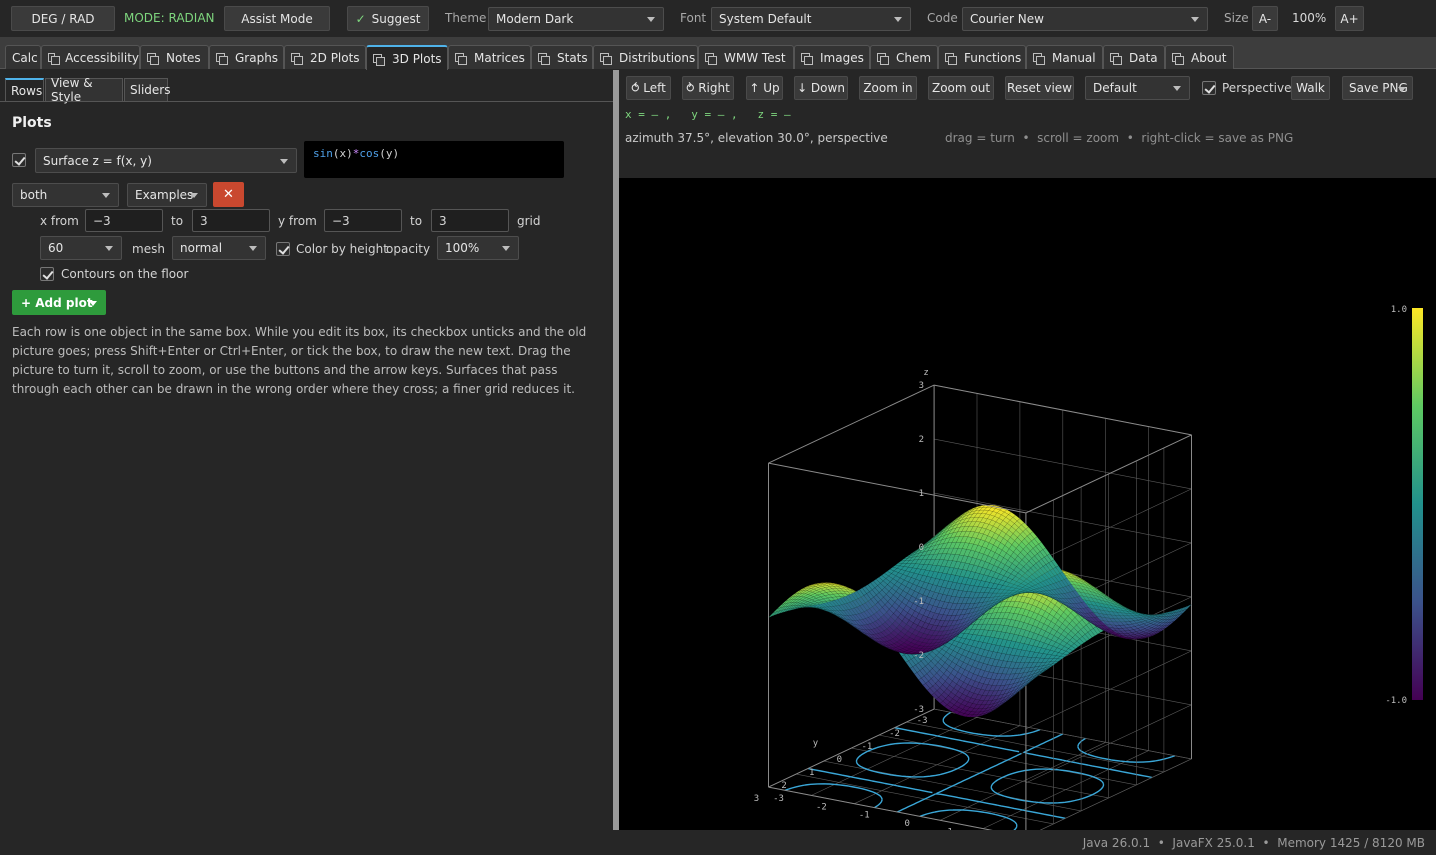 The height and width of the screenshot is (855, 1436). Describe the element at coordinates (1377, 88) in the screenshot. I see `save-png-button: Save PNG` at that location.